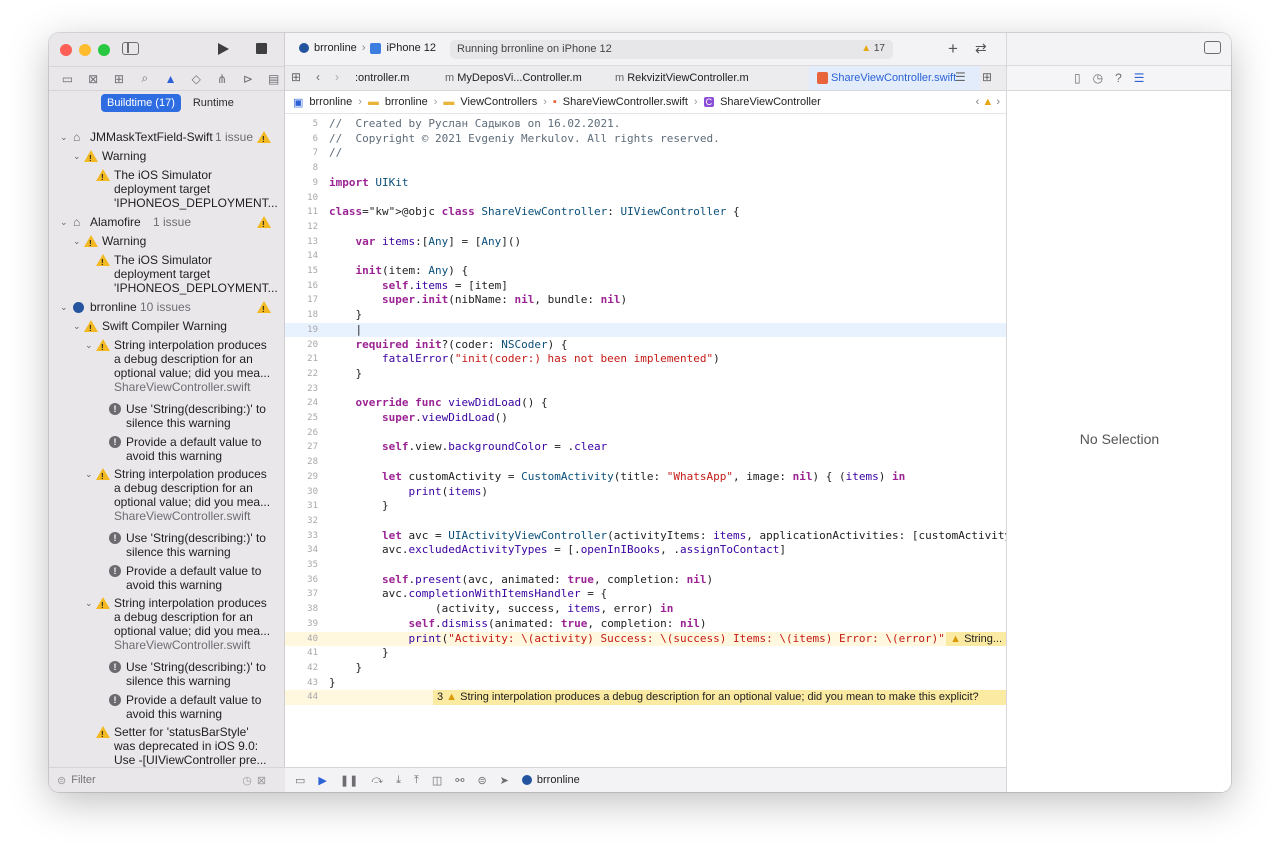  What do you see at coordinates (645, 668) in the screenshot?
I see `code-line: 42 }` at bounding box center [645, 668].